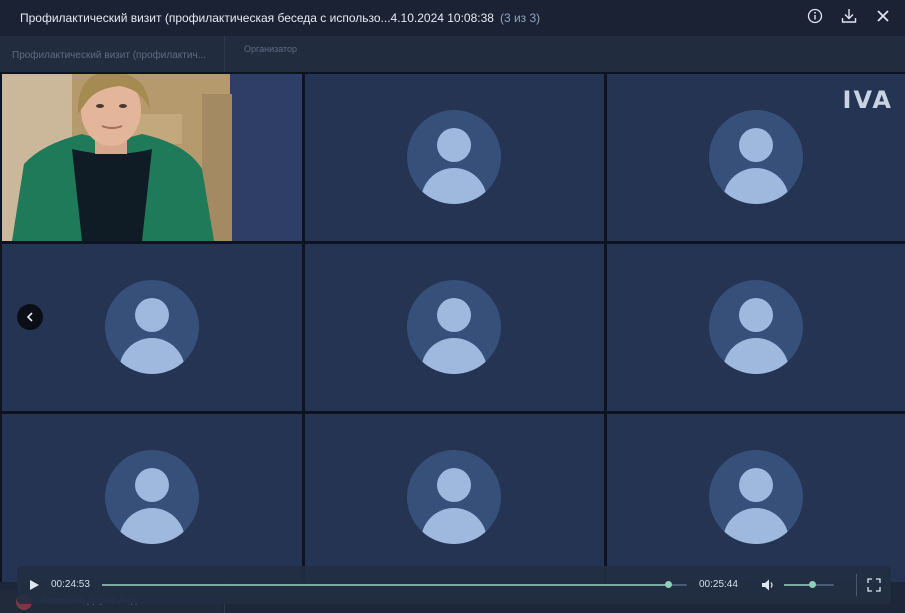 The image size is (905, 613). I want to click on controls-divider, so click(856, 585).